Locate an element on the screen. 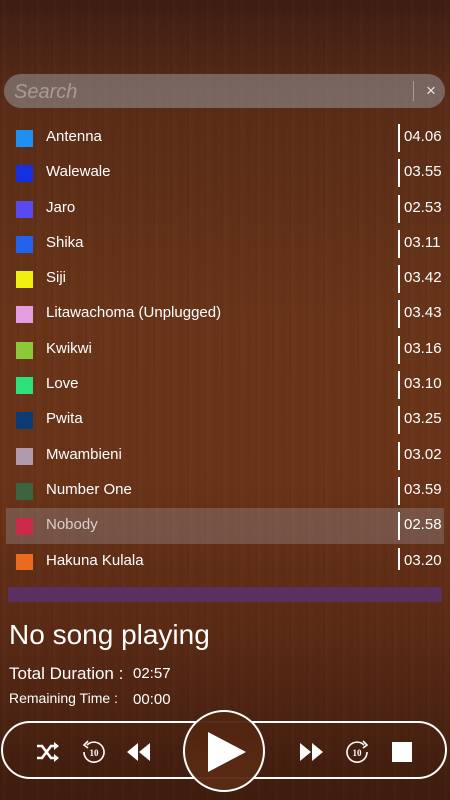  search-bar: × is located at coordinates (224, 91).